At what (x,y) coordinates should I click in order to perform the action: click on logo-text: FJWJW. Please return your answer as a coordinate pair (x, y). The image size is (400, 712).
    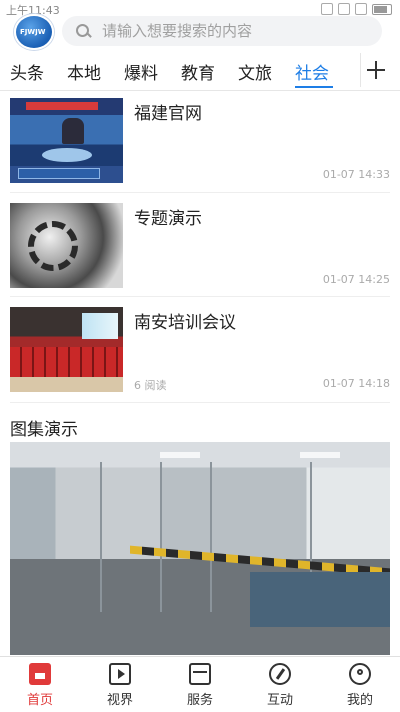
    Looking at the image, I should click on (33, 32).